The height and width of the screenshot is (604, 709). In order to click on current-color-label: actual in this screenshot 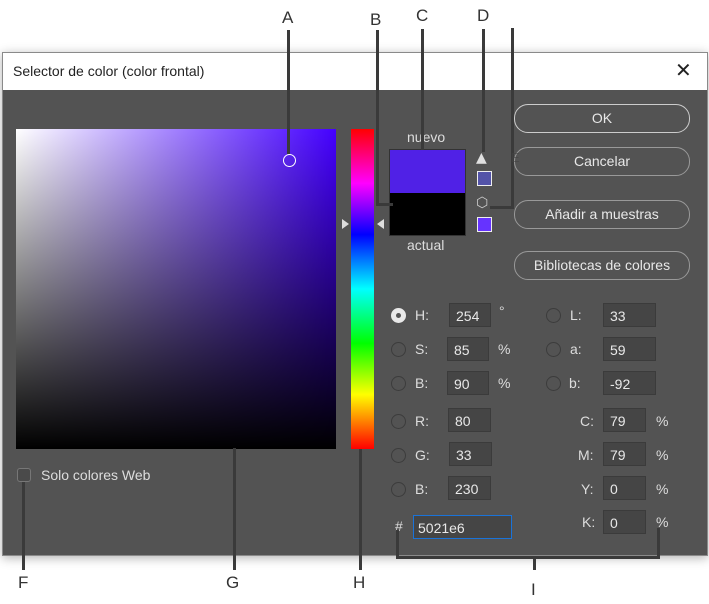, I will do `click(426, 245)`.